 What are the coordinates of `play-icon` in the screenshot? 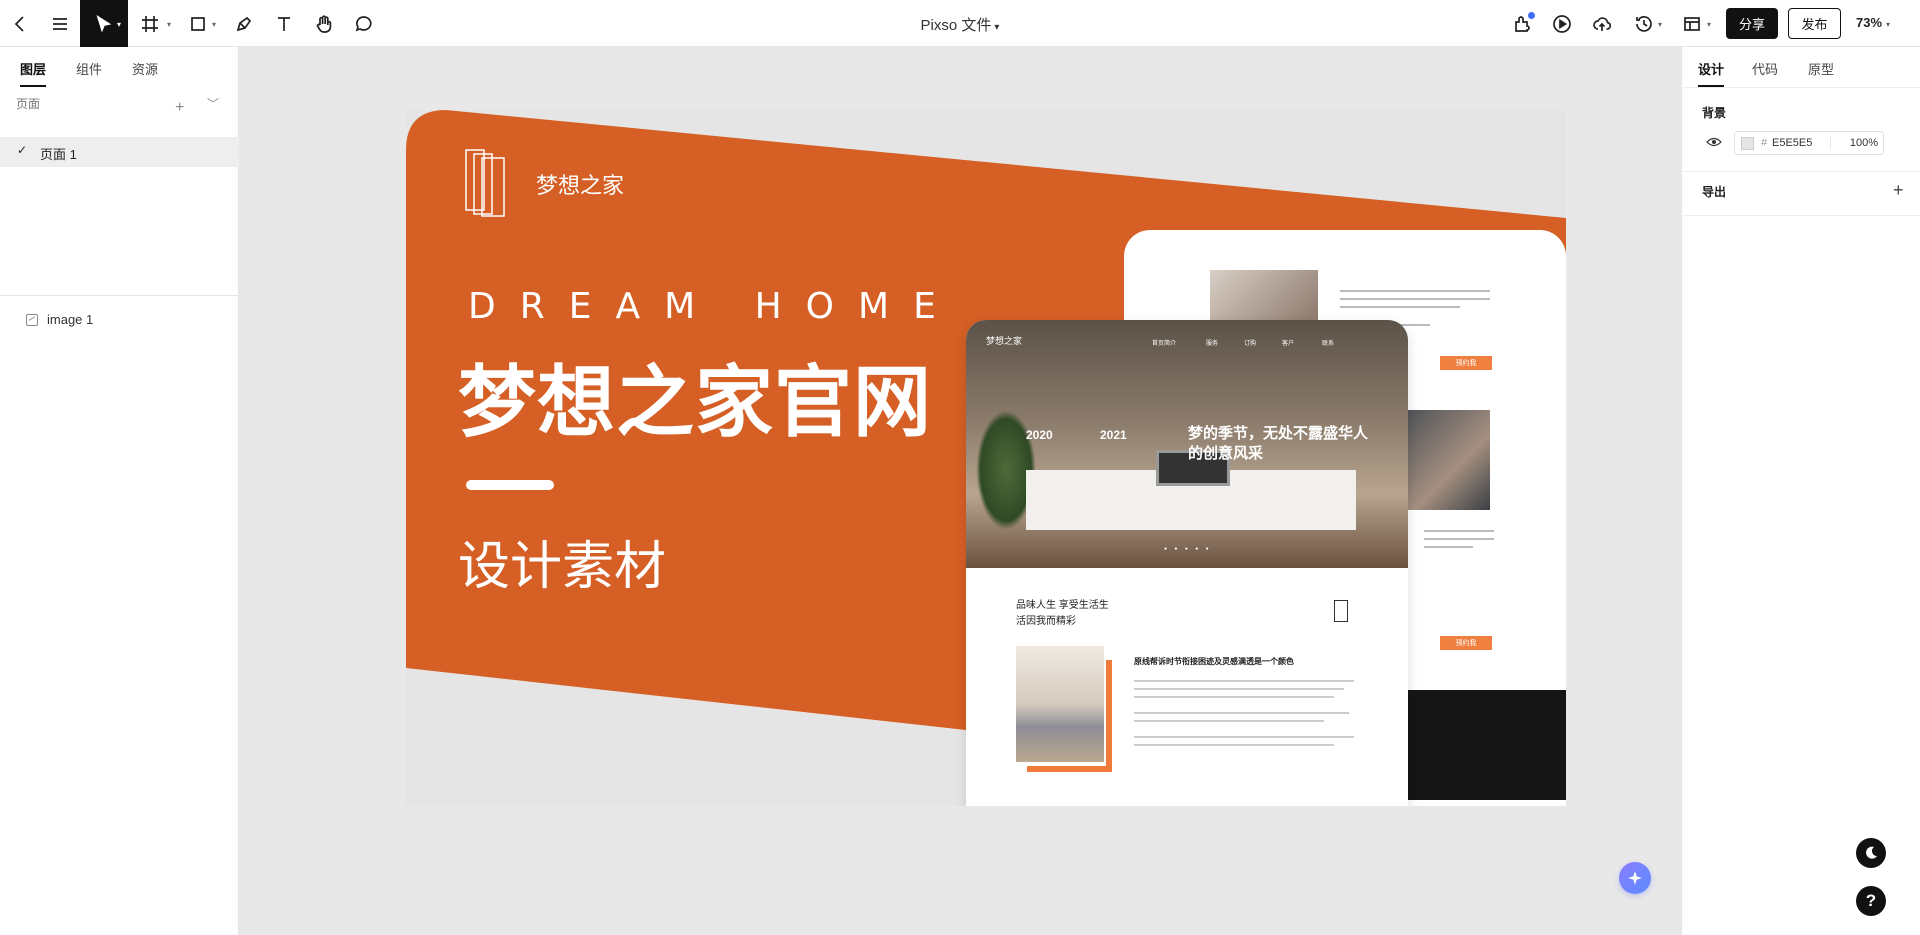 It's located at (1562, 23).